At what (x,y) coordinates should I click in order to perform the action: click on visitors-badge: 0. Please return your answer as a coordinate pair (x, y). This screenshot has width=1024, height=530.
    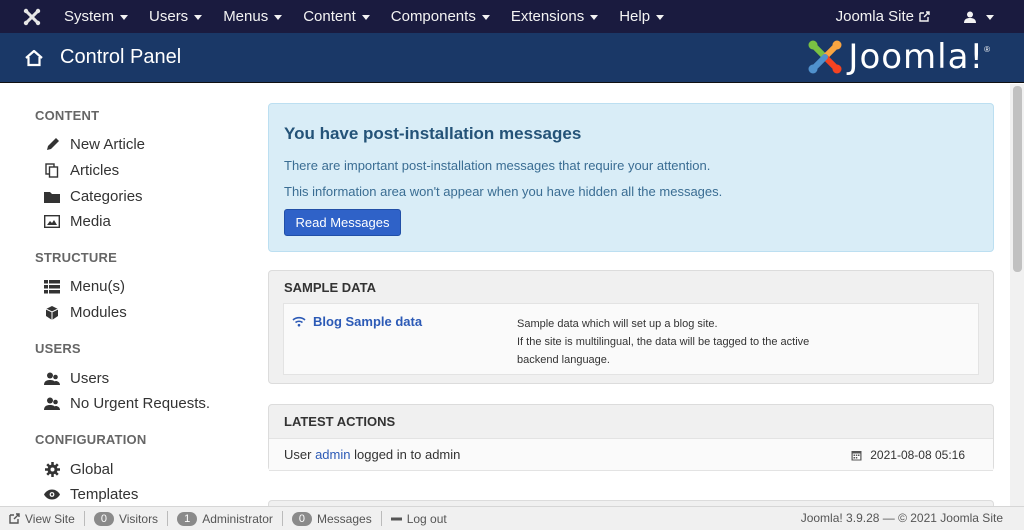
    Looking at the image, I should click on (103, 518).